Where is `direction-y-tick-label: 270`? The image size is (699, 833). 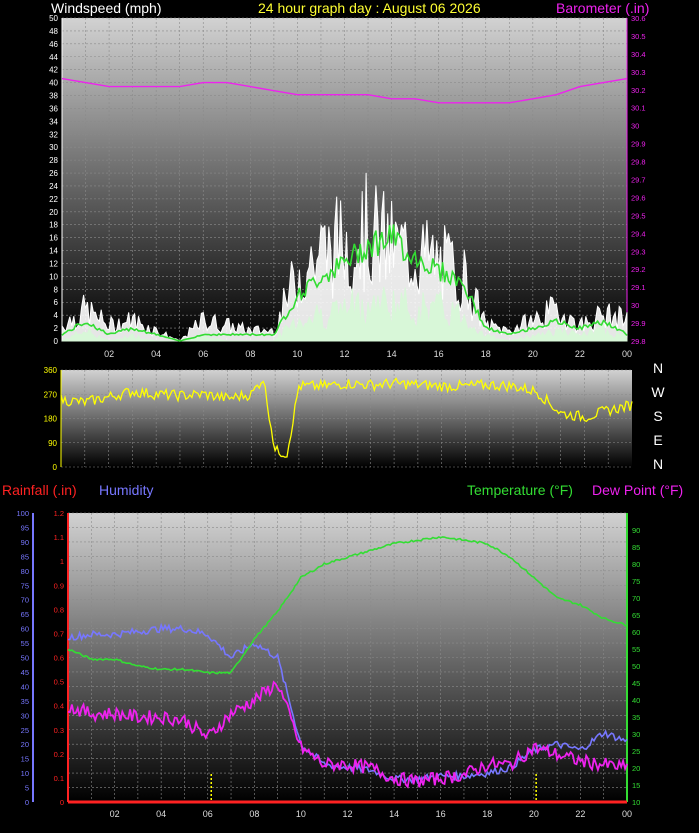 direction-y-tick-label: 270 is located at coordinates (51, 394).